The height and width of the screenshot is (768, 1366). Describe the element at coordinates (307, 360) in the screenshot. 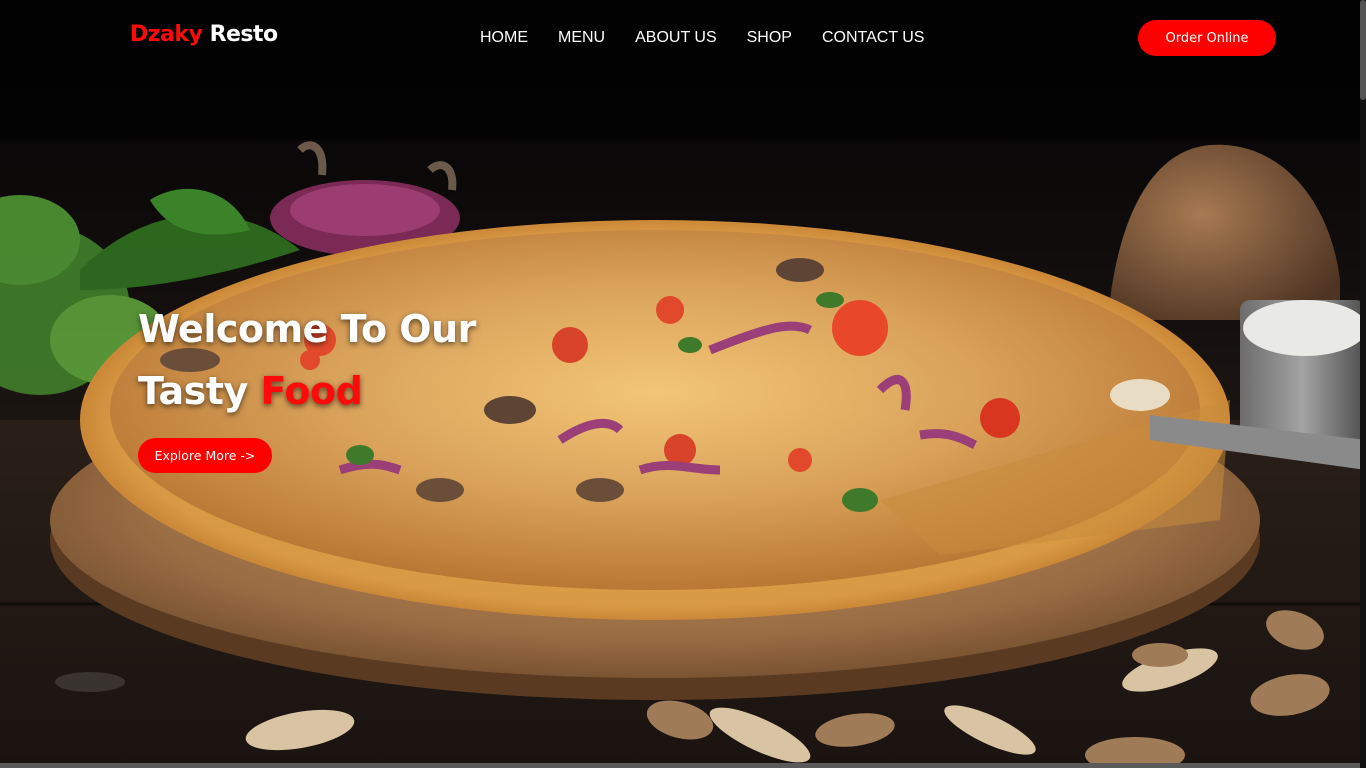

I see `hero-title: Welcome To Our Tasty Food` at that location.